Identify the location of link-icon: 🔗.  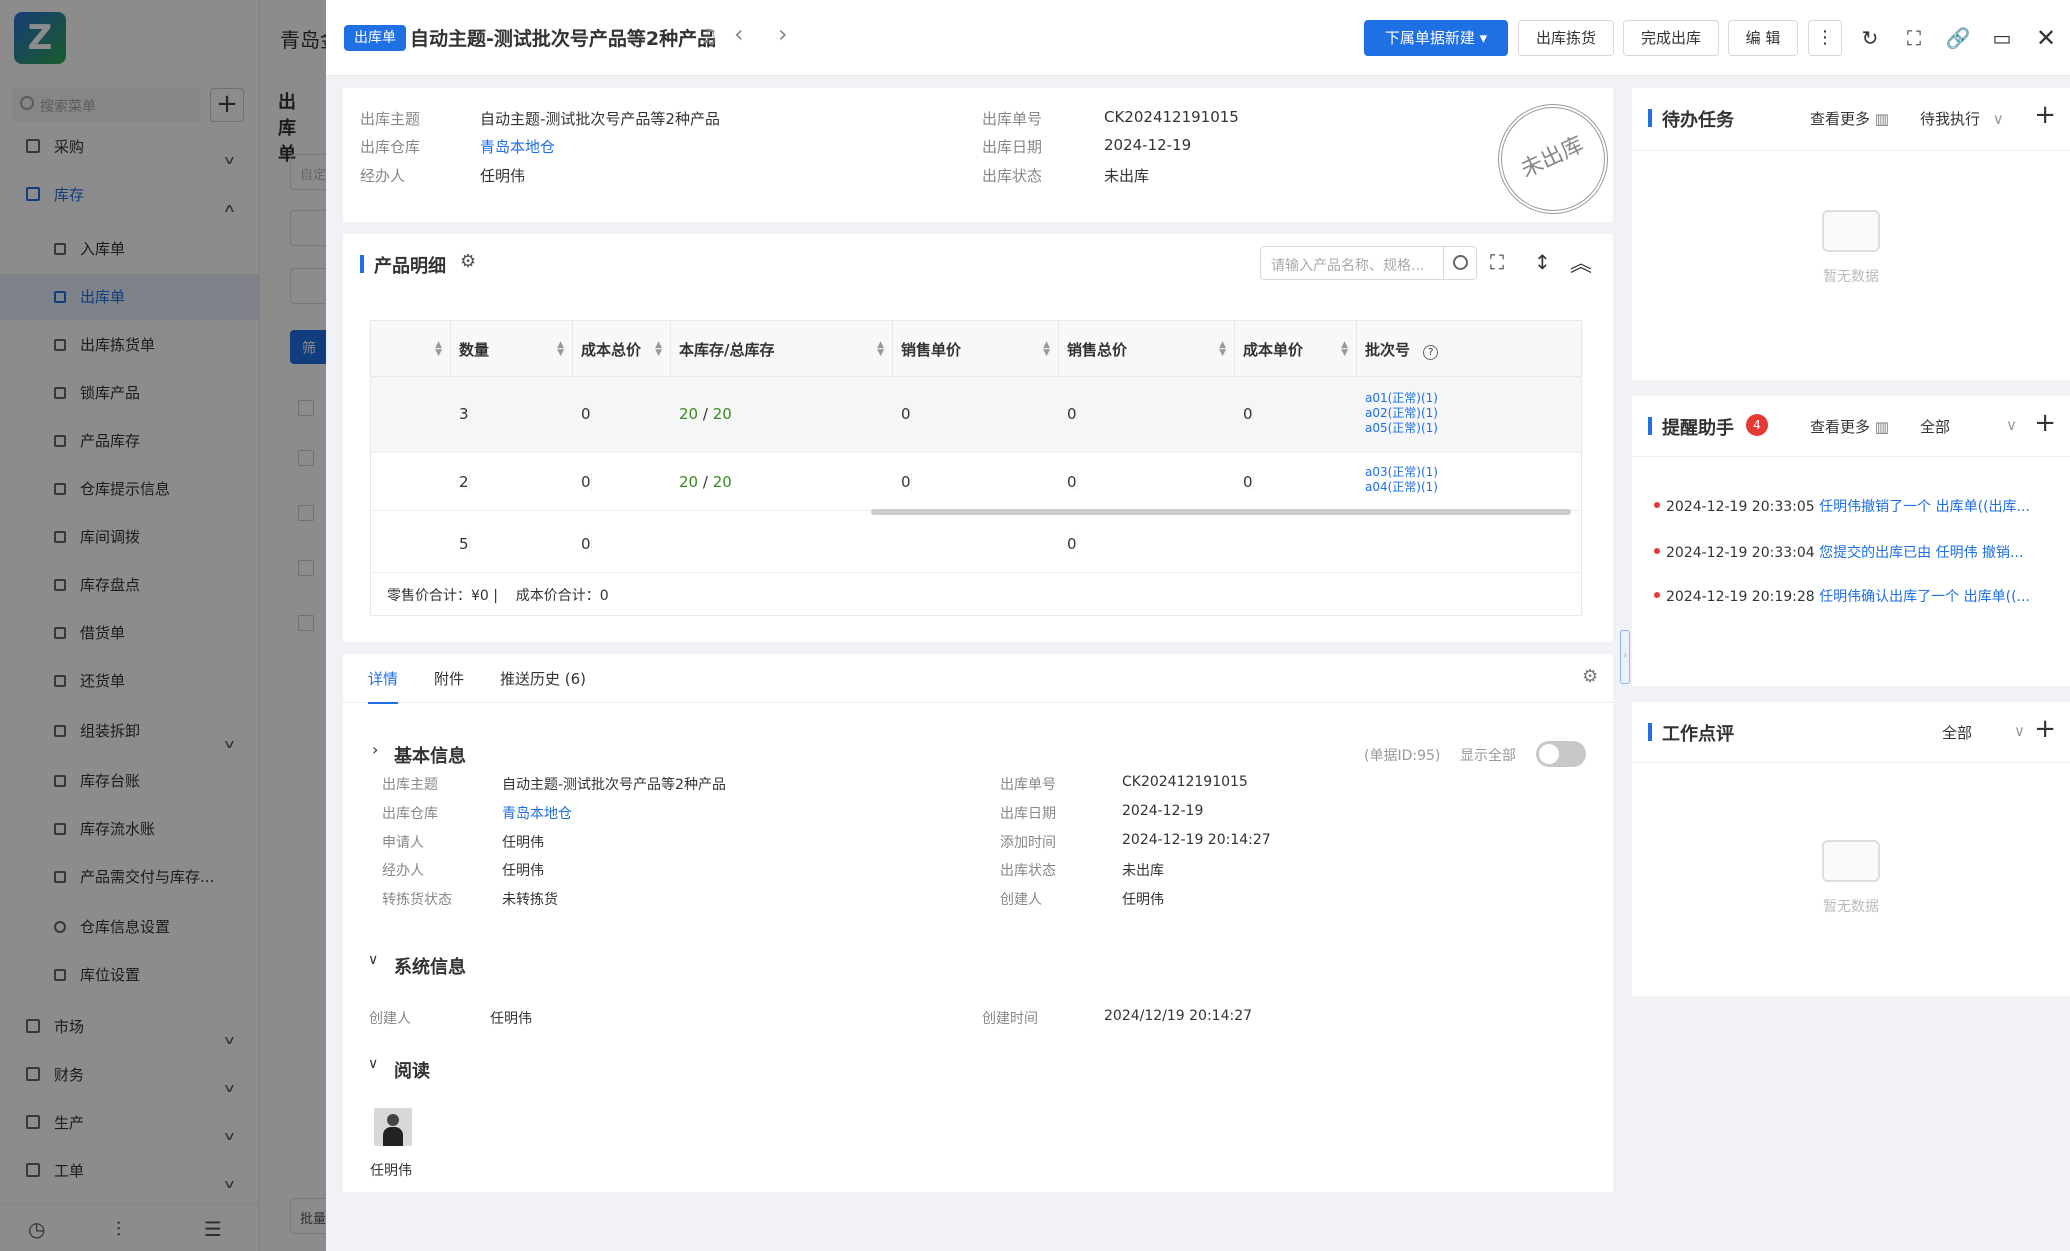
(1958, 38).